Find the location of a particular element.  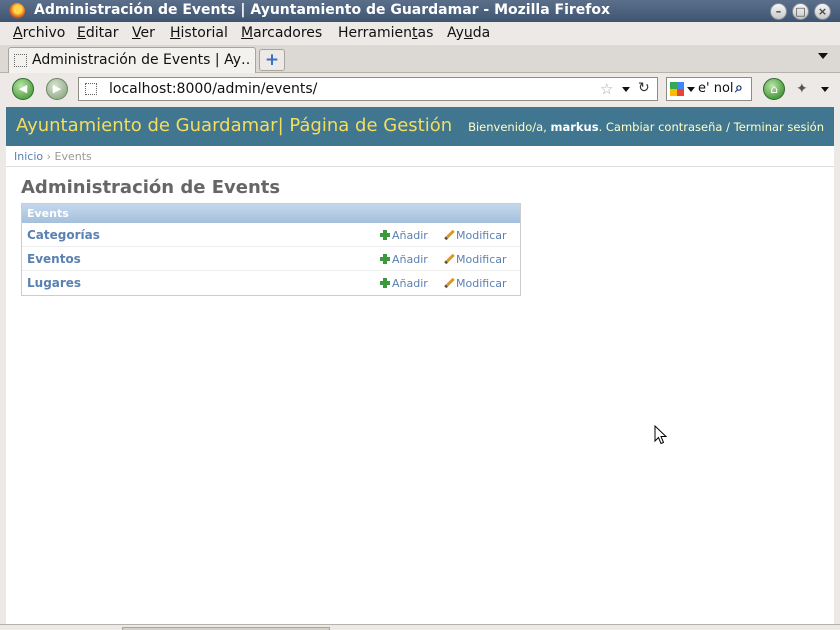

table-row: Categorías Añadir Modificar is located at coordinates (271, 235).